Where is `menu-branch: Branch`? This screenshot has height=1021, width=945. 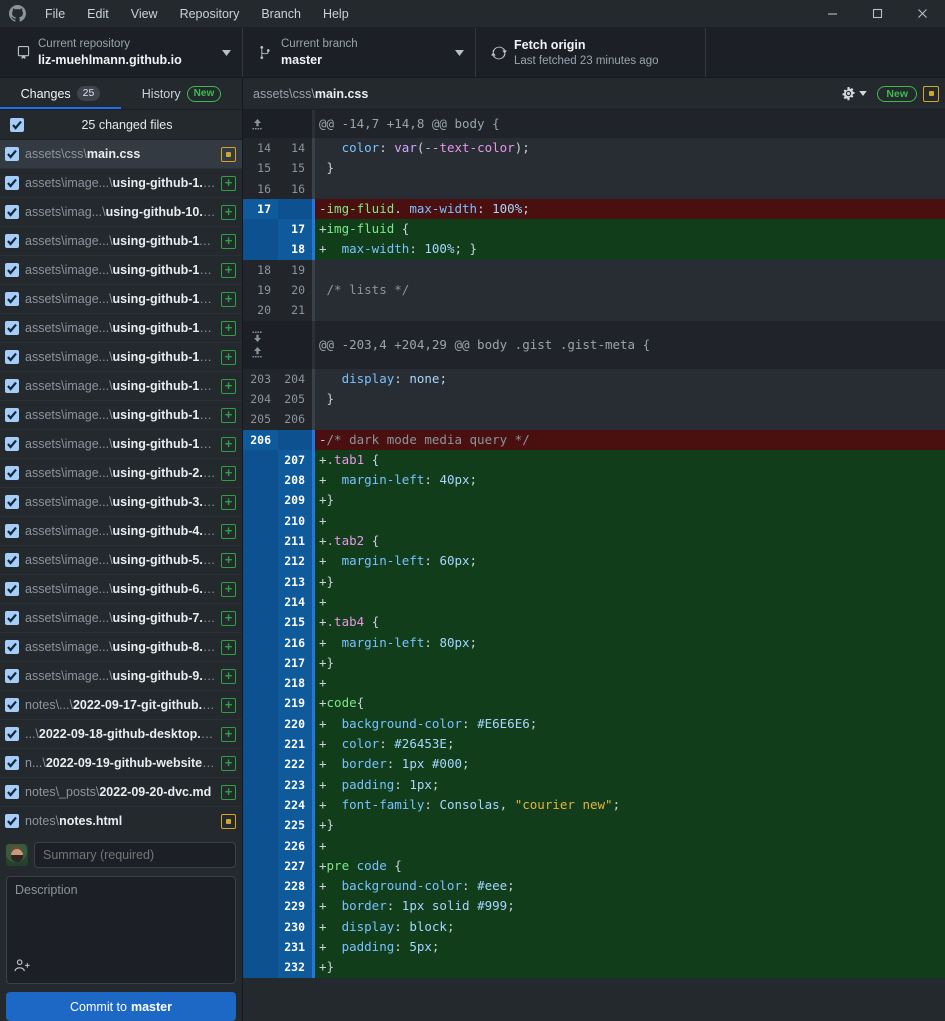 menu-branch: Branch is located at coordinates (281, 13).